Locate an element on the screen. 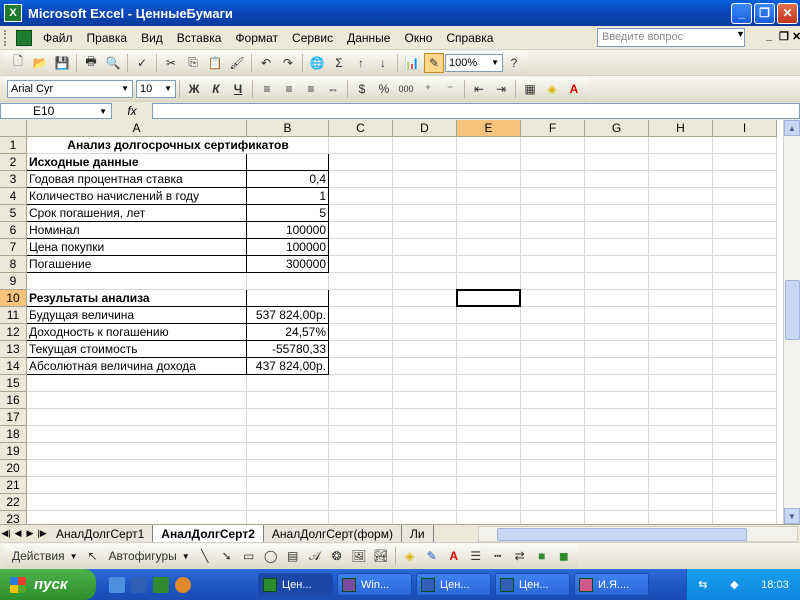 The image size is (800, 600). column-header-i: I is located at coordinates (745, 128).